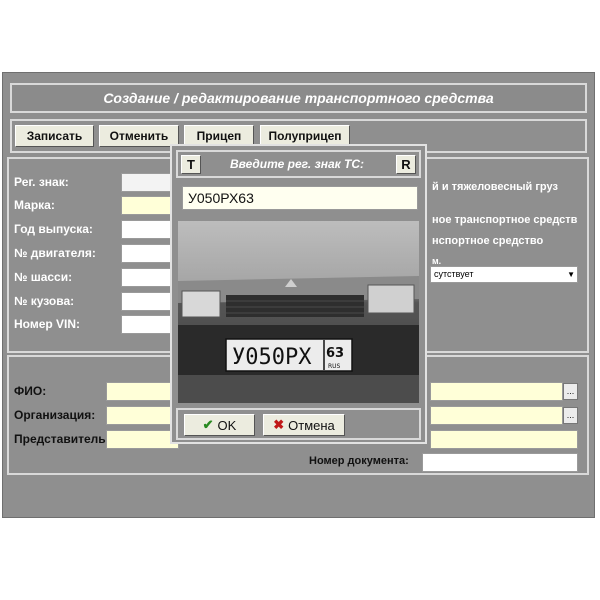 The height and width of the screenshot is (600, 600). What do you see at coordinates (53, 229) in the screenshot?
I see `year-label: Год выпуска:` at bounding box center [53, 229].